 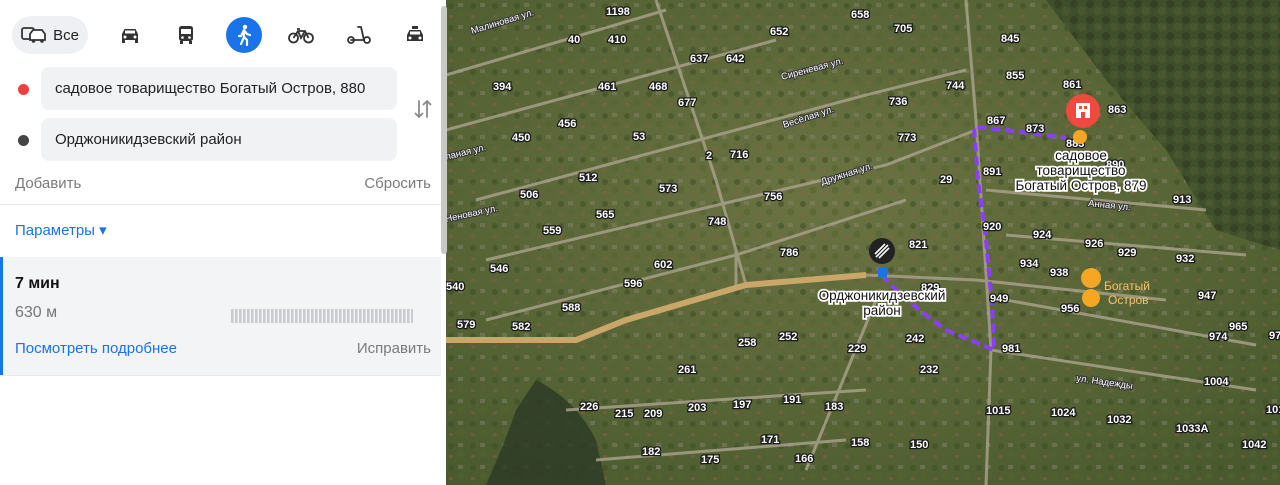 I want to click on house-number-label: 867, so click(x=996, y=121).